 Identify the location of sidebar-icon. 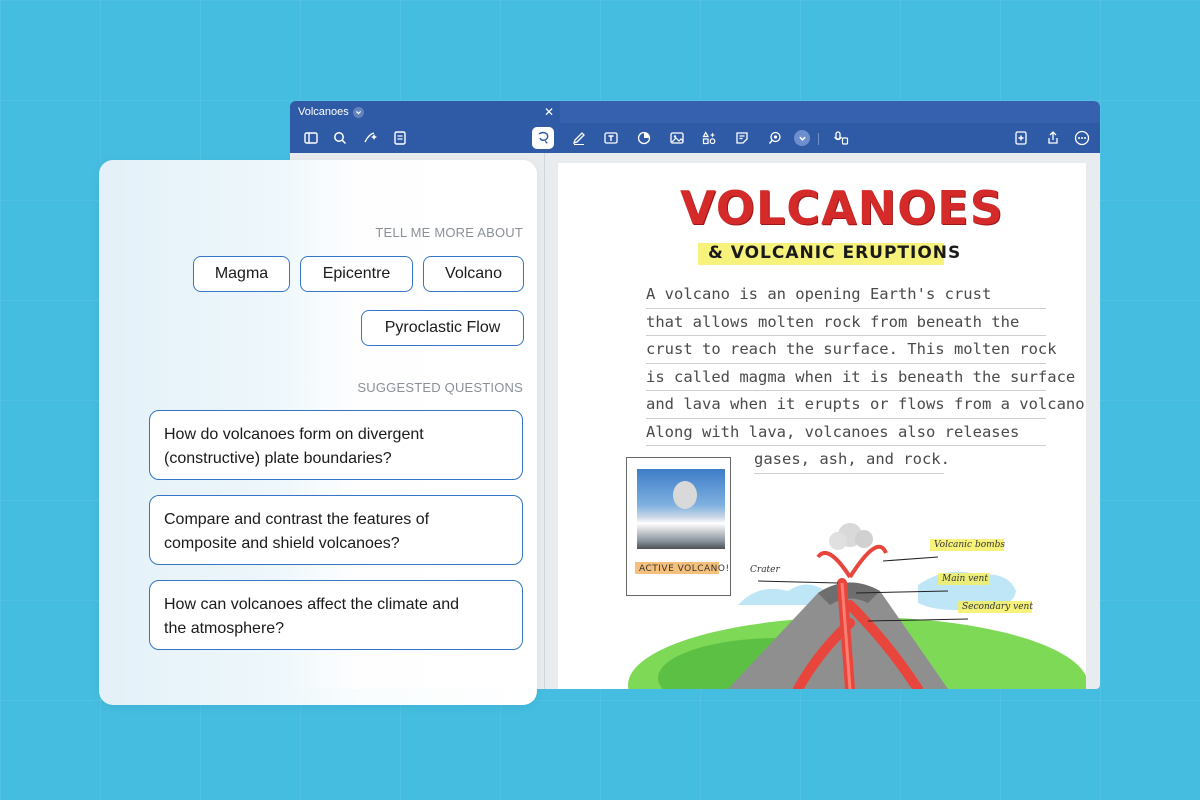
(311, 138).